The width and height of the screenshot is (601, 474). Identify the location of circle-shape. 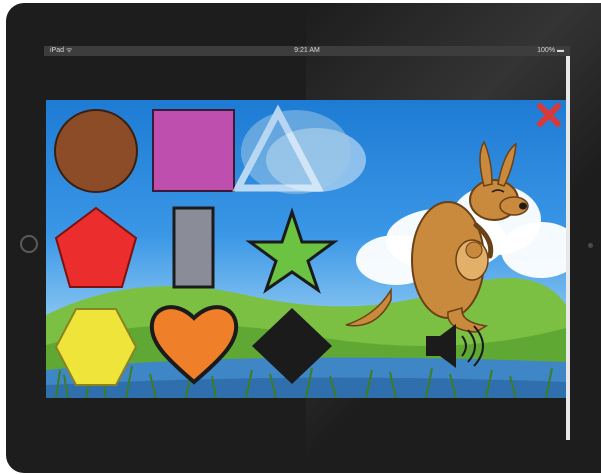
(96, 151).